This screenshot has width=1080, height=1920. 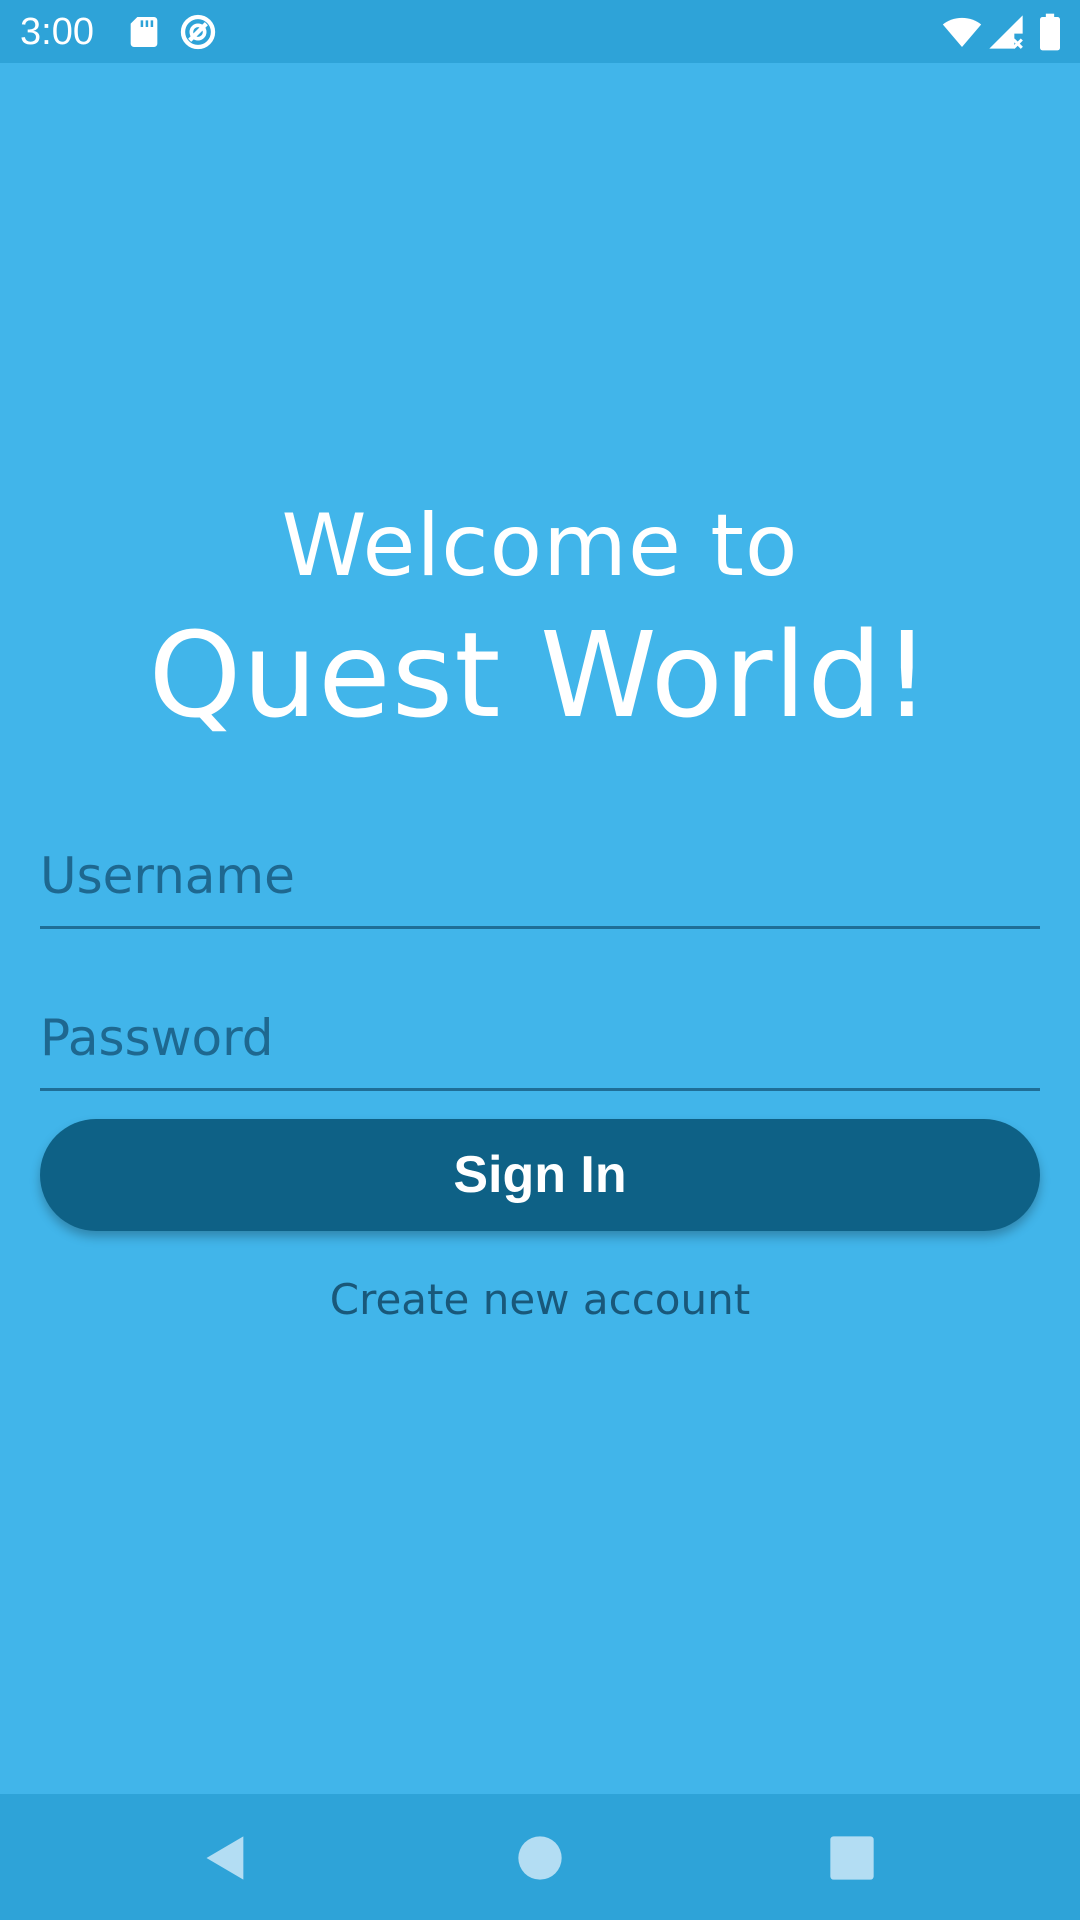 I want to click on navigation-bar, so click(x=540, y=1857).